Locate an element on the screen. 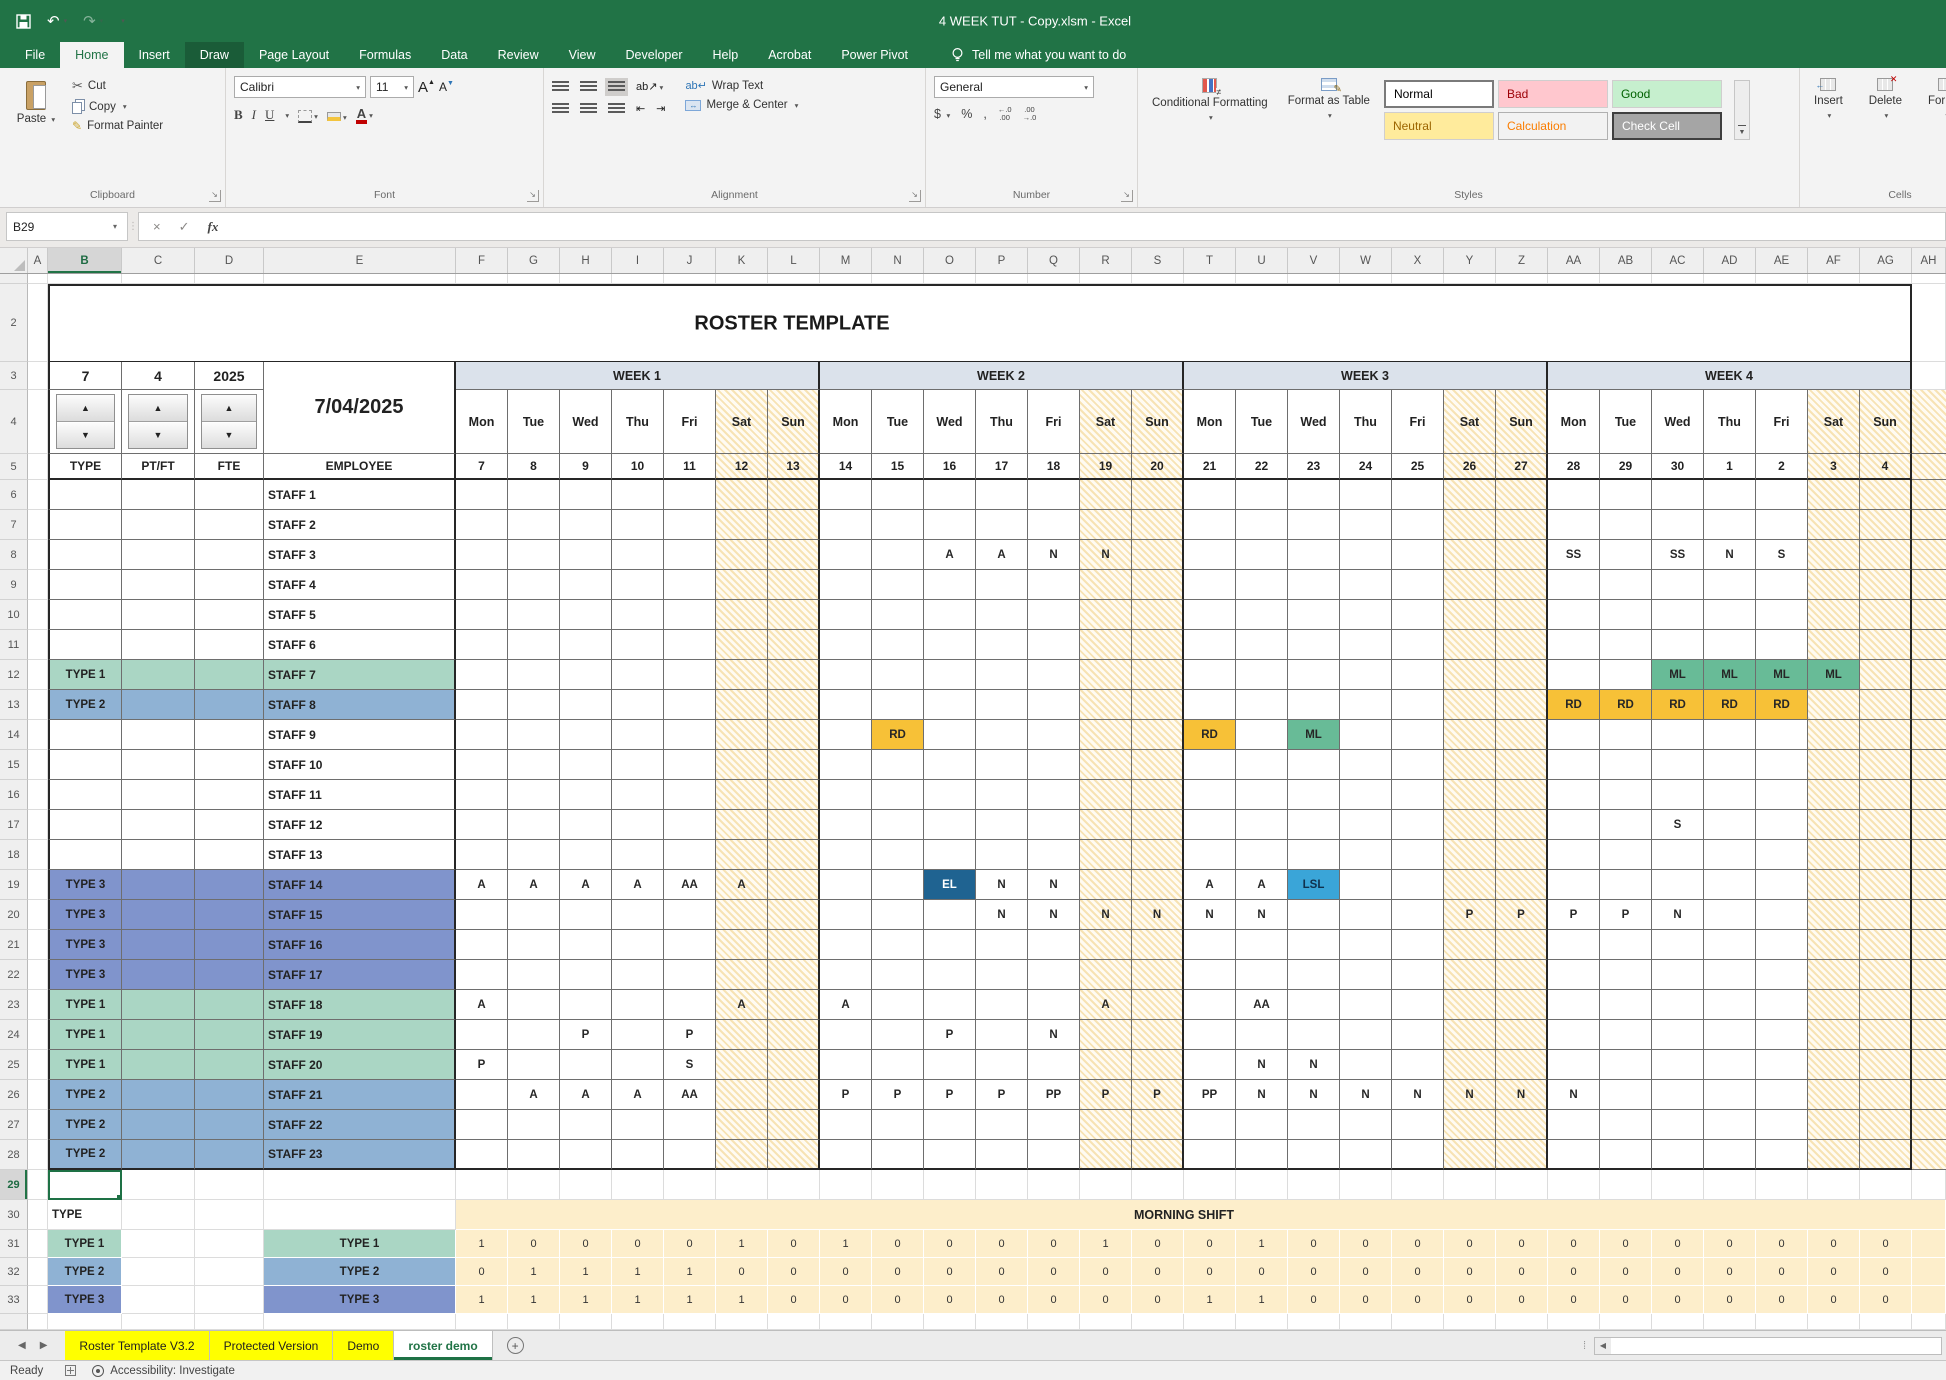 The image size is (1946, 1380). staff-name-27: STAFF 22 is located at coordinates (360, 1125).